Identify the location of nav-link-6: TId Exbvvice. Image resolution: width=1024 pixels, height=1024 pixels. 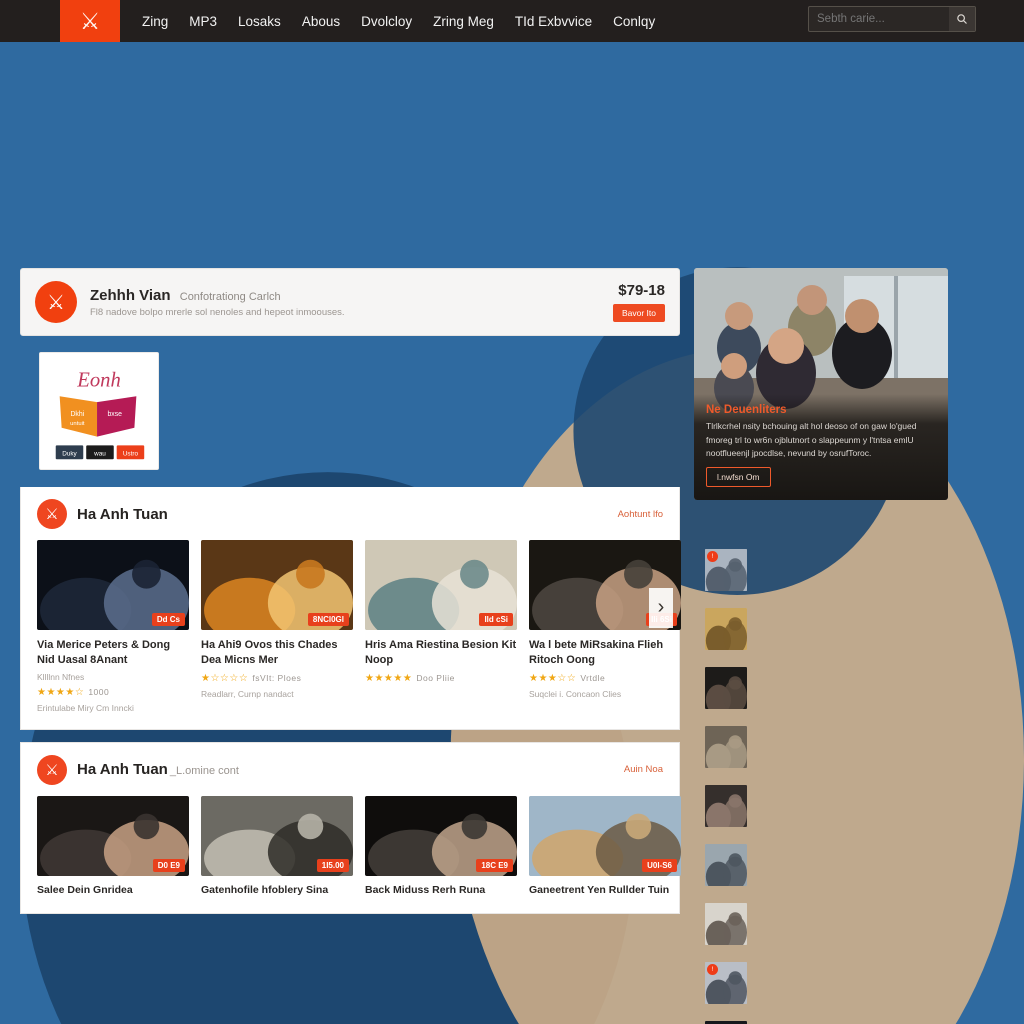
(553, 21).